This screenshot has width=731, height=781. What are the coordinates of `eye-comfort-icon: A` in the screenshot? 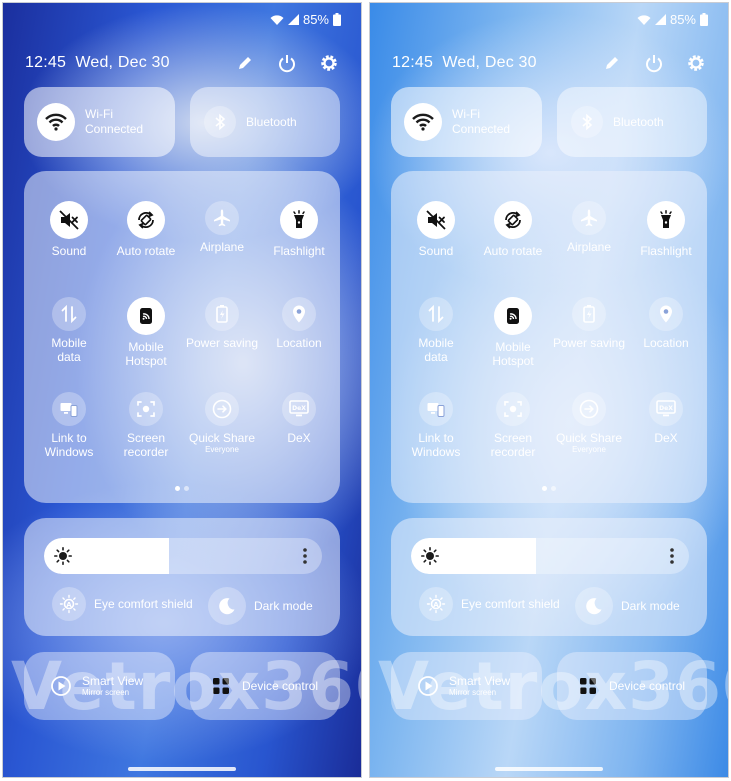 It's located at (69, 604).